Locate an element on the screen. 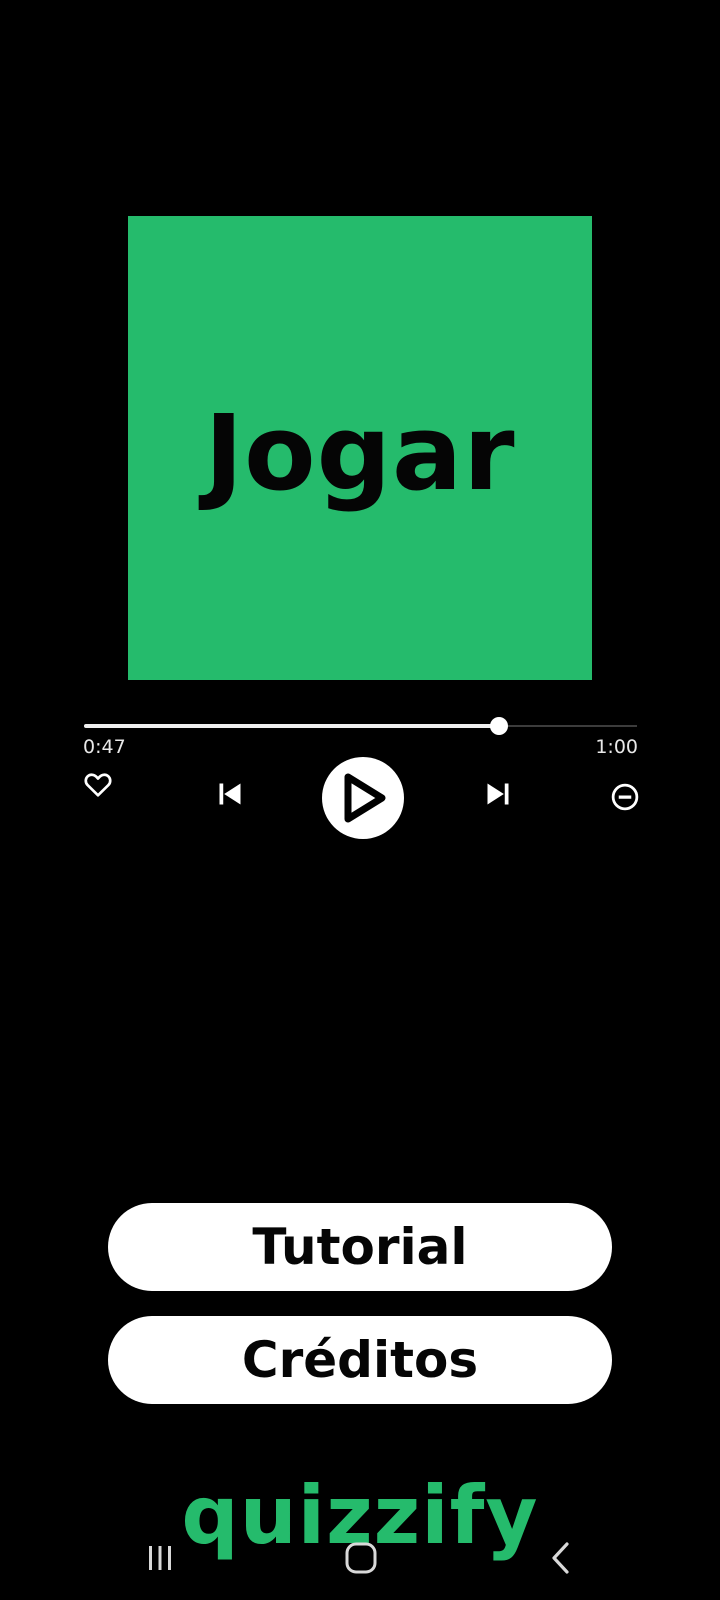 Image resolution: width=720 pixels, height=1600 pixels. play-button is located at coordinates (363, 798).